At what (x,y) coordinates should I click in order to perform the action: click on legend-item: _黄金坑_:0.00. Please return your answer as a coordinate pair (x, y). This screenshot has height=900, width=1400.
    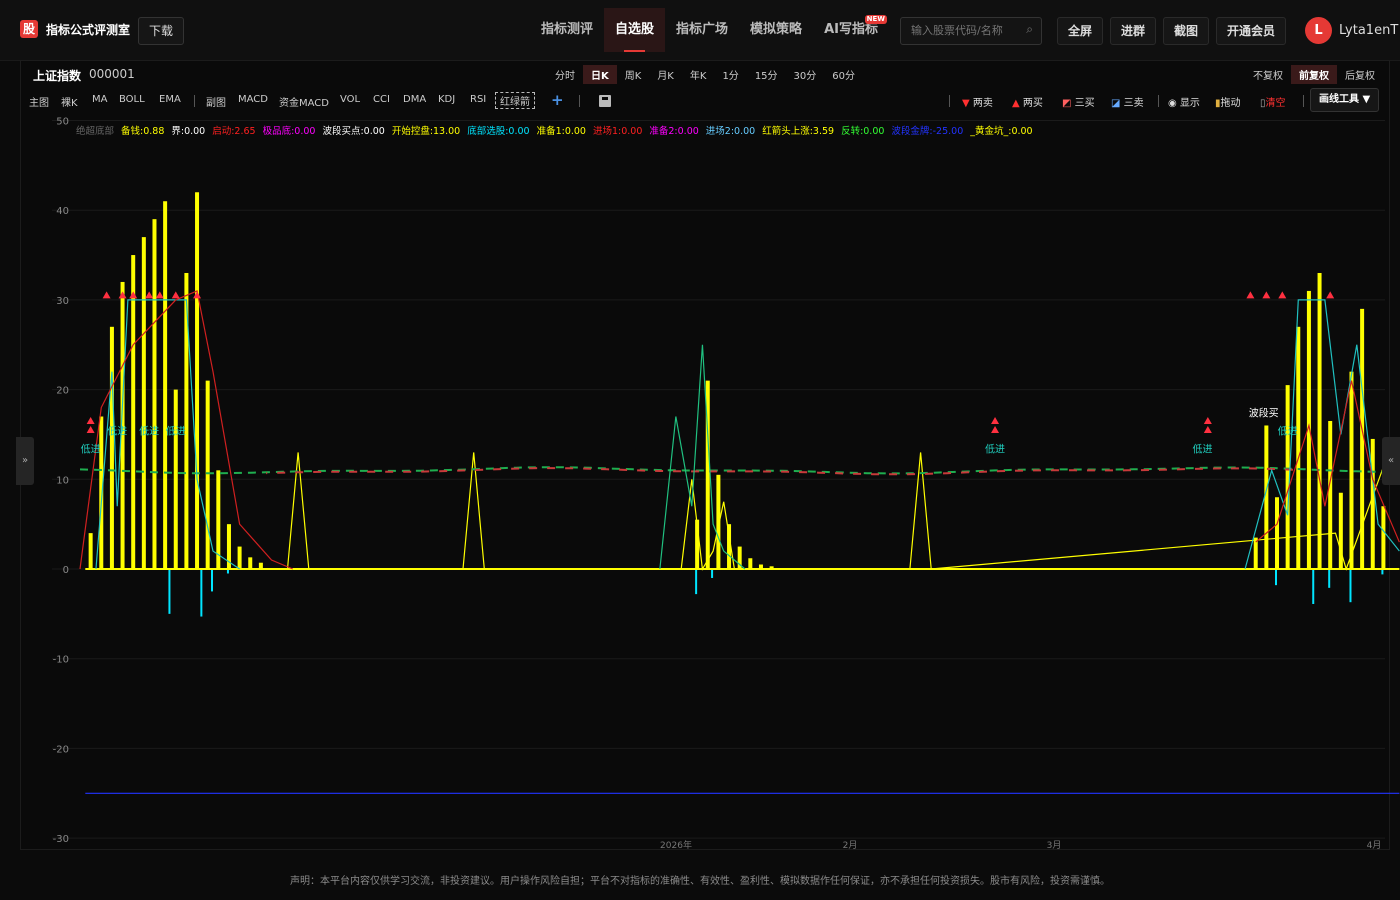
    Looking at the image, I should click on (1000, 131).